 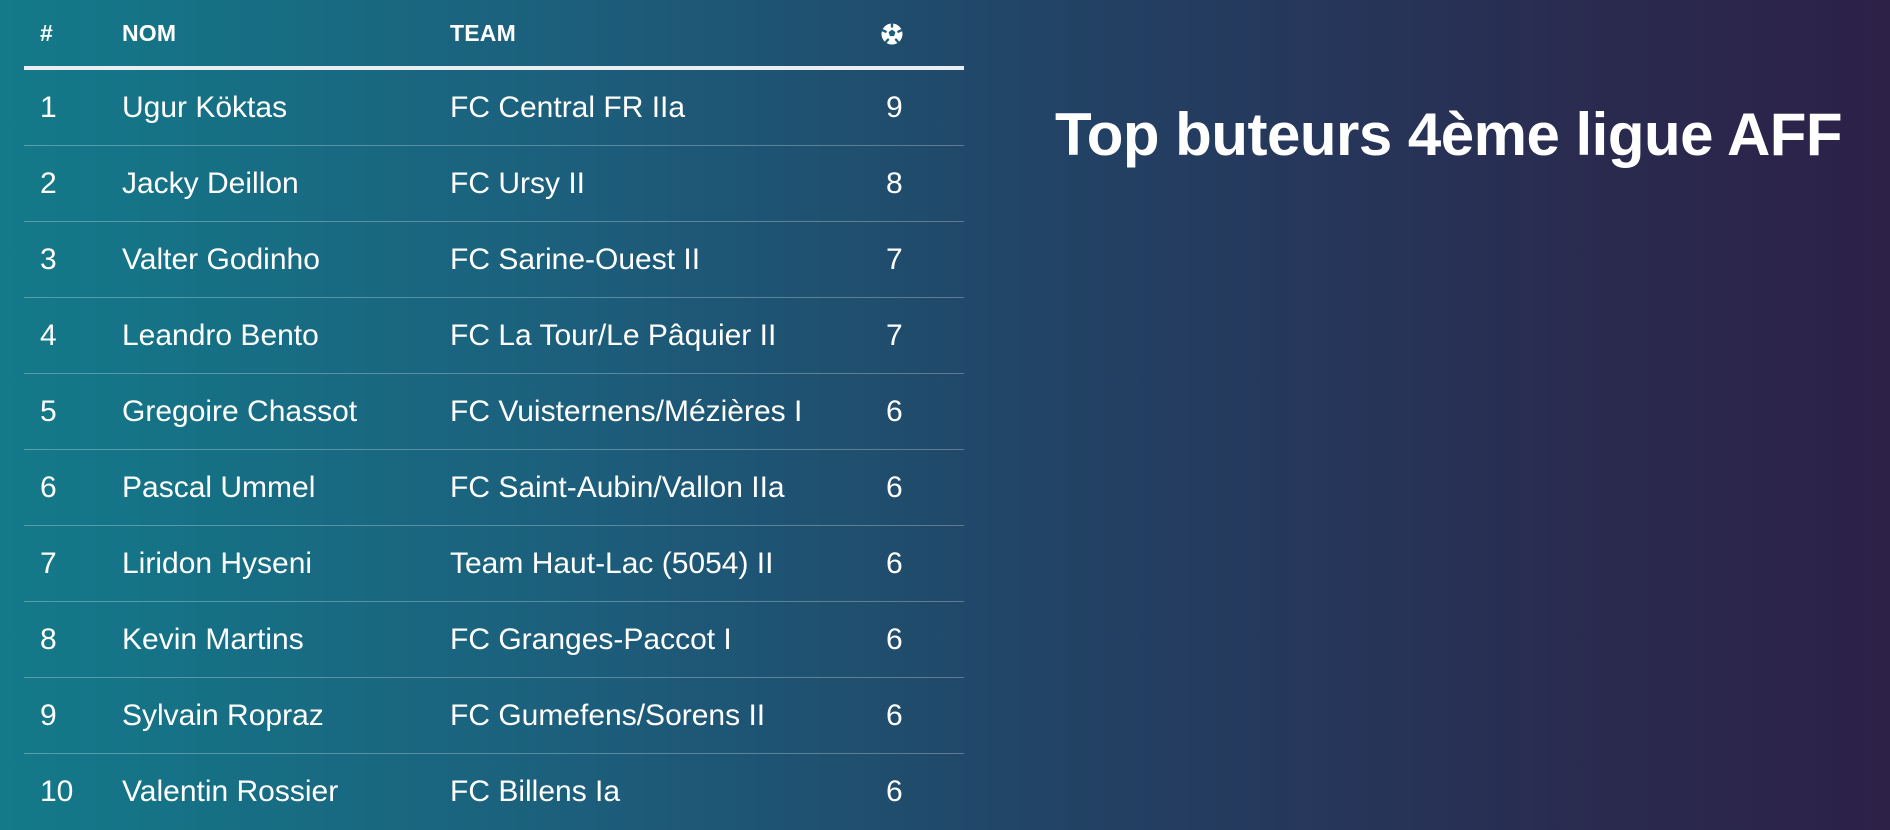 I want to click on cell-team: FC Granges-Paccot I, so click(x=591, y=639).